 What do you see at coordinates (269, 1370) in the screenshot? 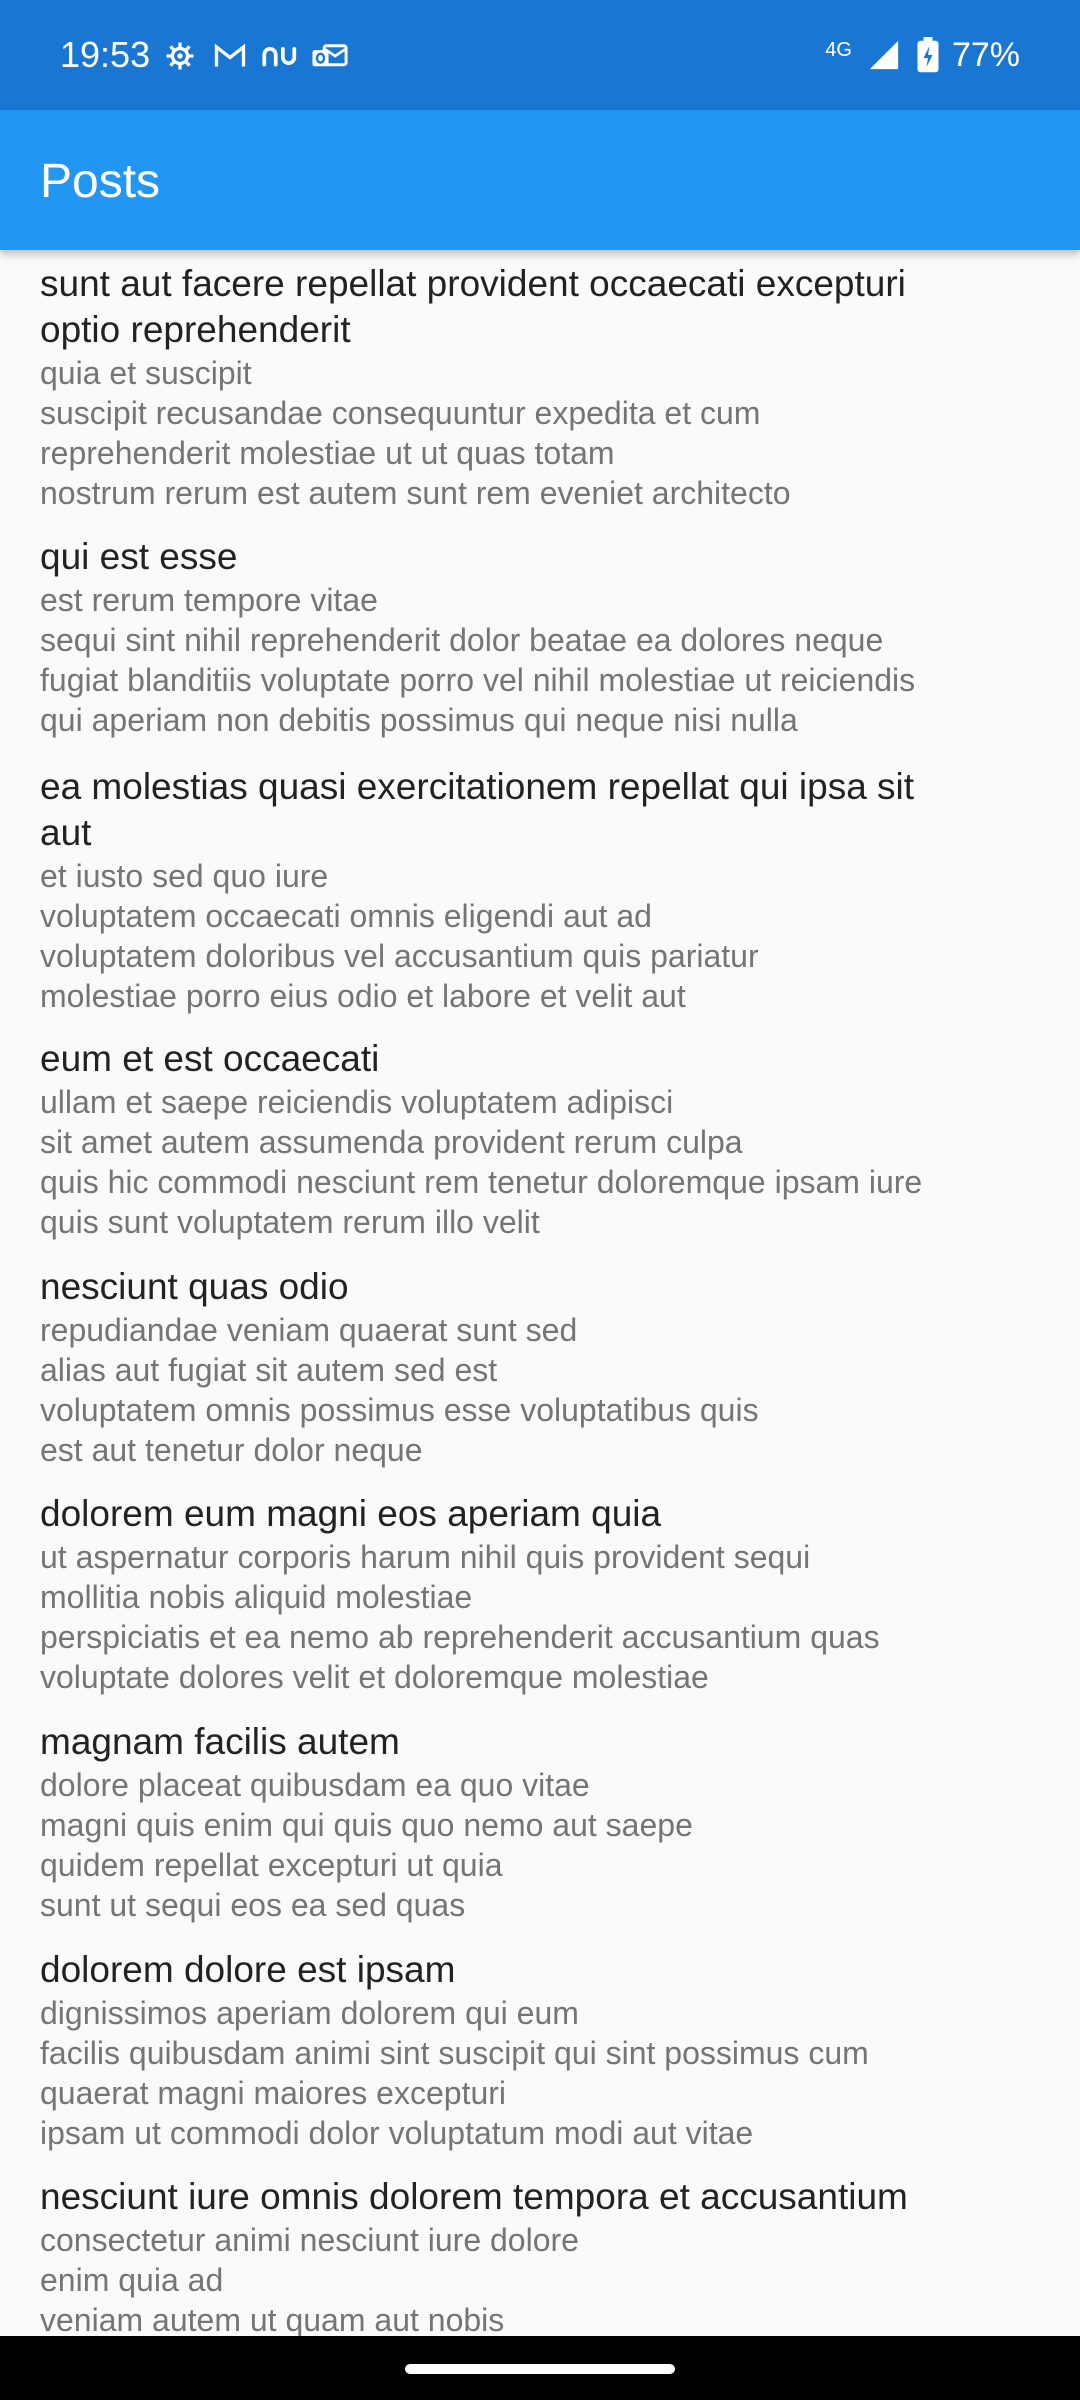
I see `post-body-line: alias aut fugiat sit autem sed est` at bounding box center [269, 1370].